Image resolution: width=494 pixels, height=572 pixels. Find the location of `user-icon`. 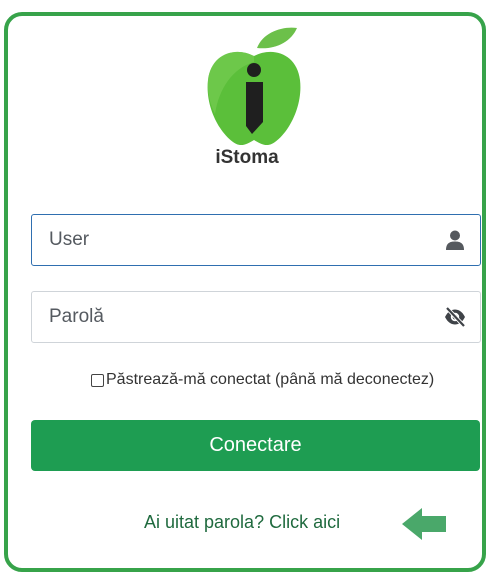

user-icon is located at coordinates (455, 240).